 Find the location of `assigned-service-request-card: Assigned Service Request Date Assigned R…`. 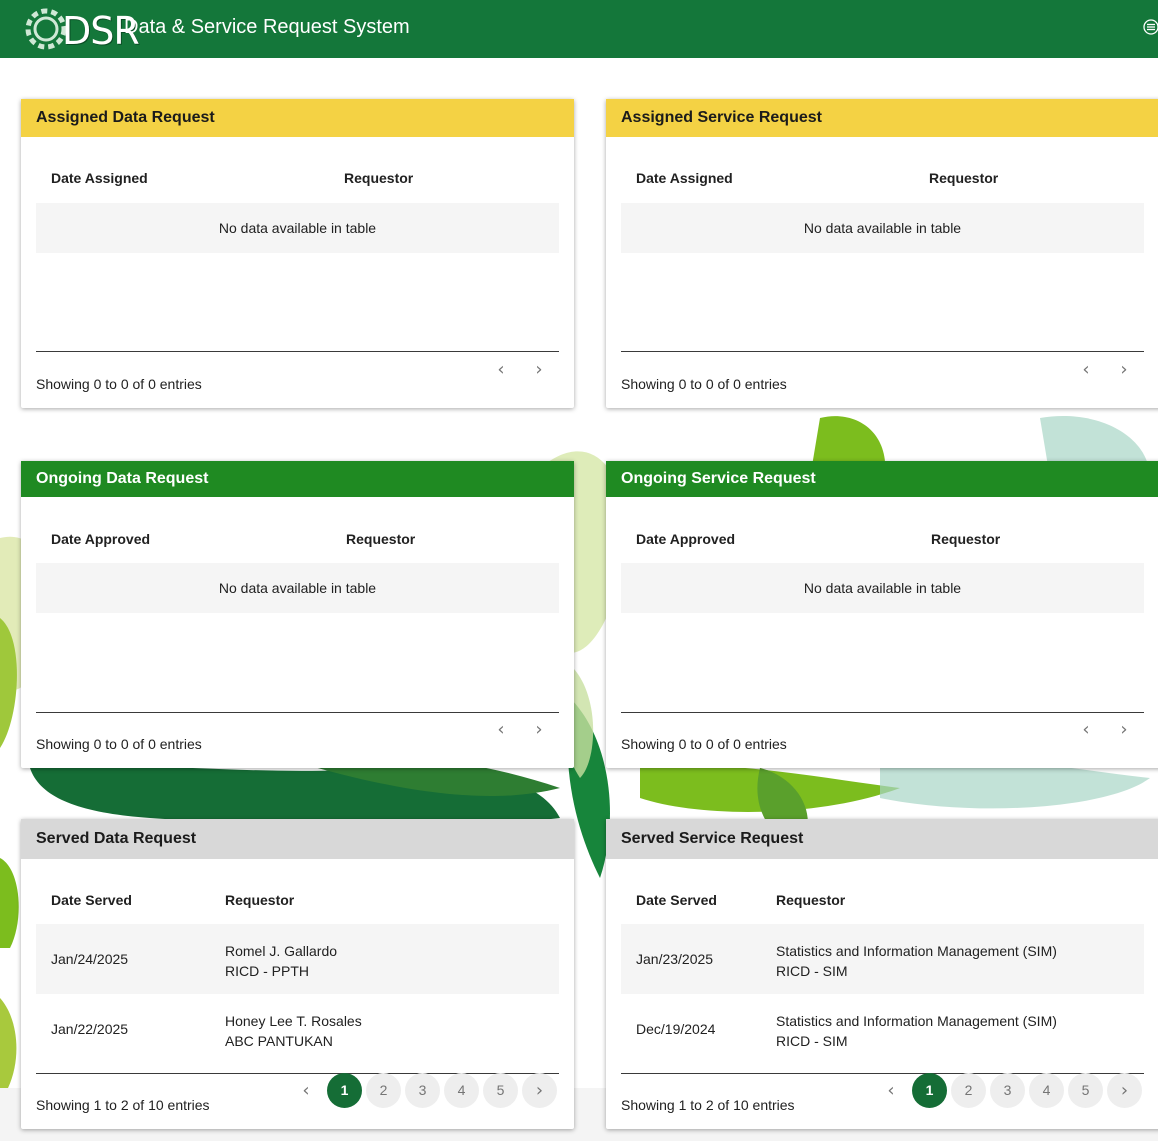

assigned-service-request-card: Assigned Service Request Date Assigned R… is located at coordinates (882, 253).